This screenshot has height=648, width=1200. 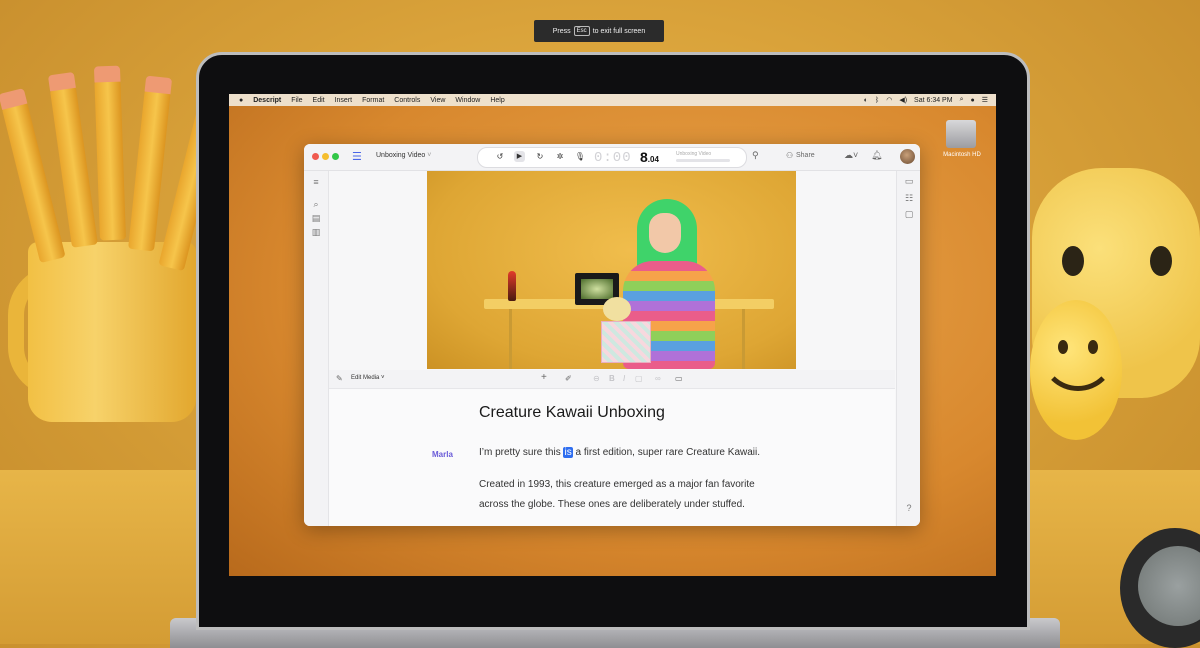 I want to click on timecode: 8.04, so click(x=649, y=157).